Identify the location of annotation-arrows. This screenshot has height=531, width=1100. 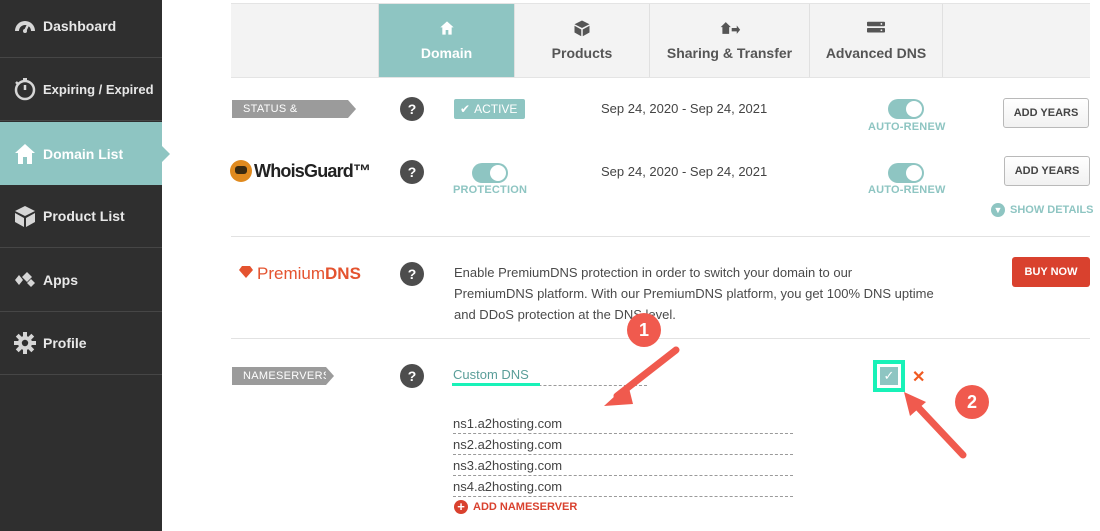
(785, 402).